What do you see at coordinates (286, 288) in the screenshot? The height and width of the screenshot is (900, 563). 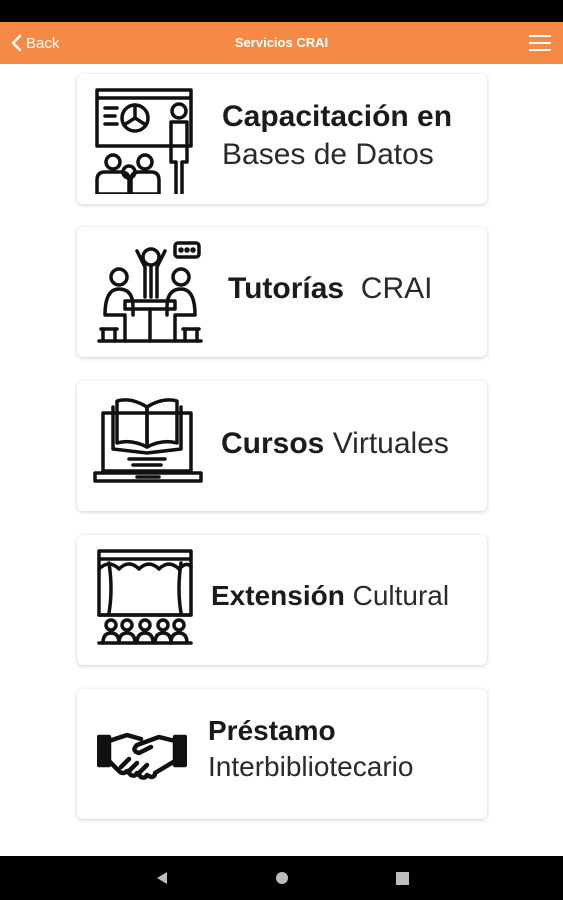 I see `card-title-bold: Tutorías` at bounding box center [286, 288].